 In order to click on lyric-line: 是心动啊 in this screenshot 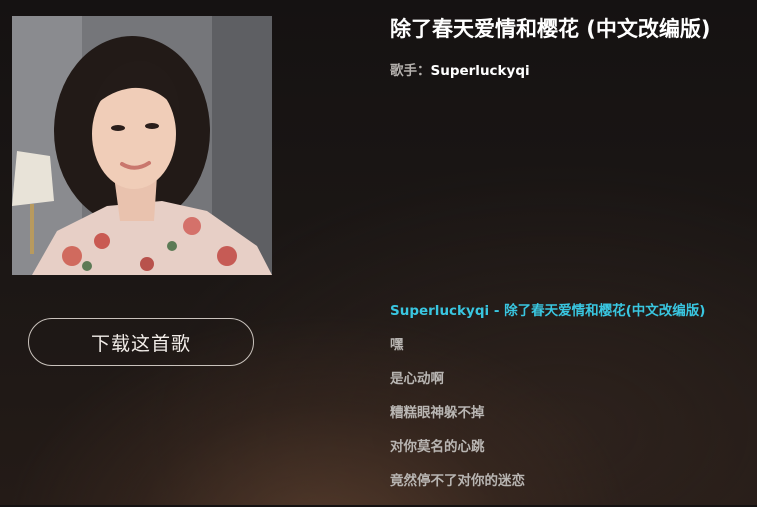, I will do `click(417, 379)`.